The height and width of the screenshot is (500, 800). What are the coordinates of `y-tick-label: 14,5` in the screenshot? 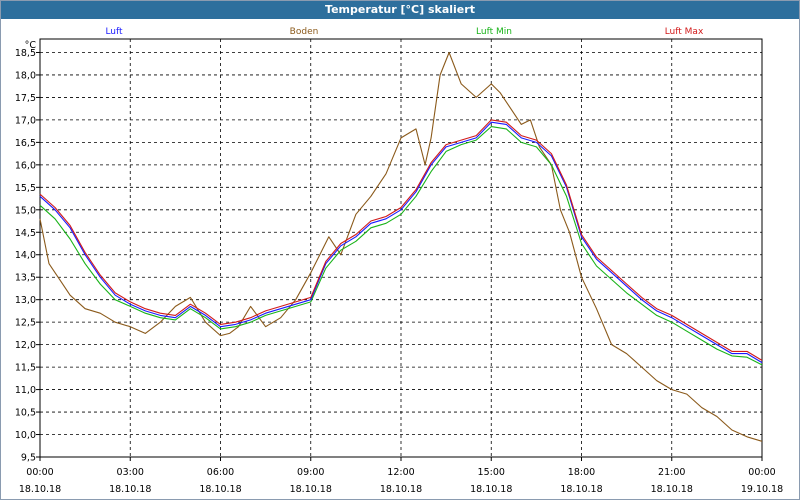 It's located at (25, 233).